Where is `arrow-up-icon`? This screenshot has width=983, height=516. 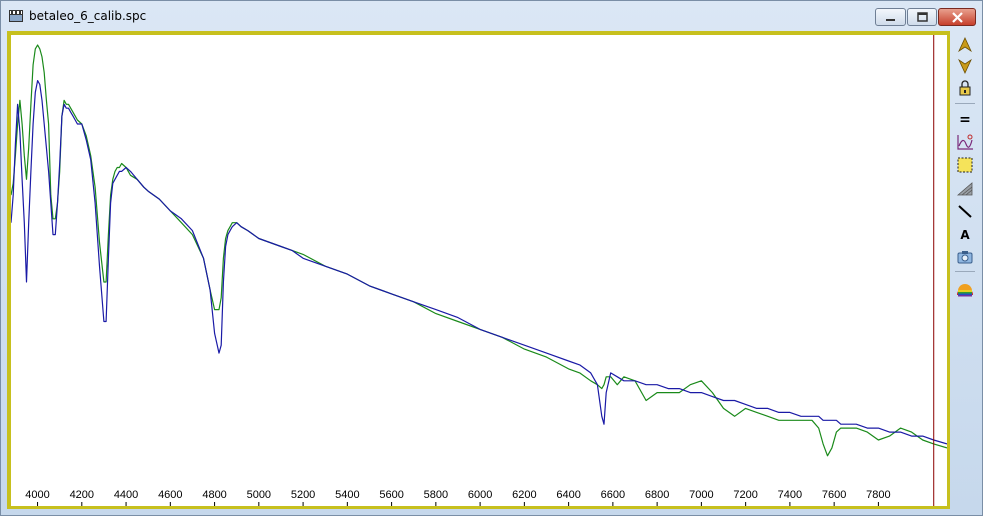
arrow-up-icon is located at coordinates (965, 45).